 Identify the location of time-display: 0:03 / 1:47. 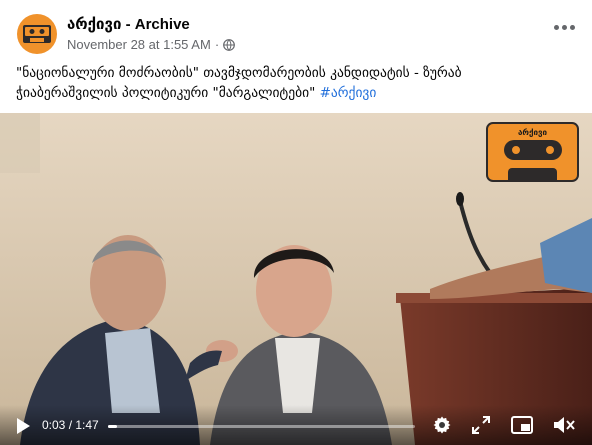
(70, 425).